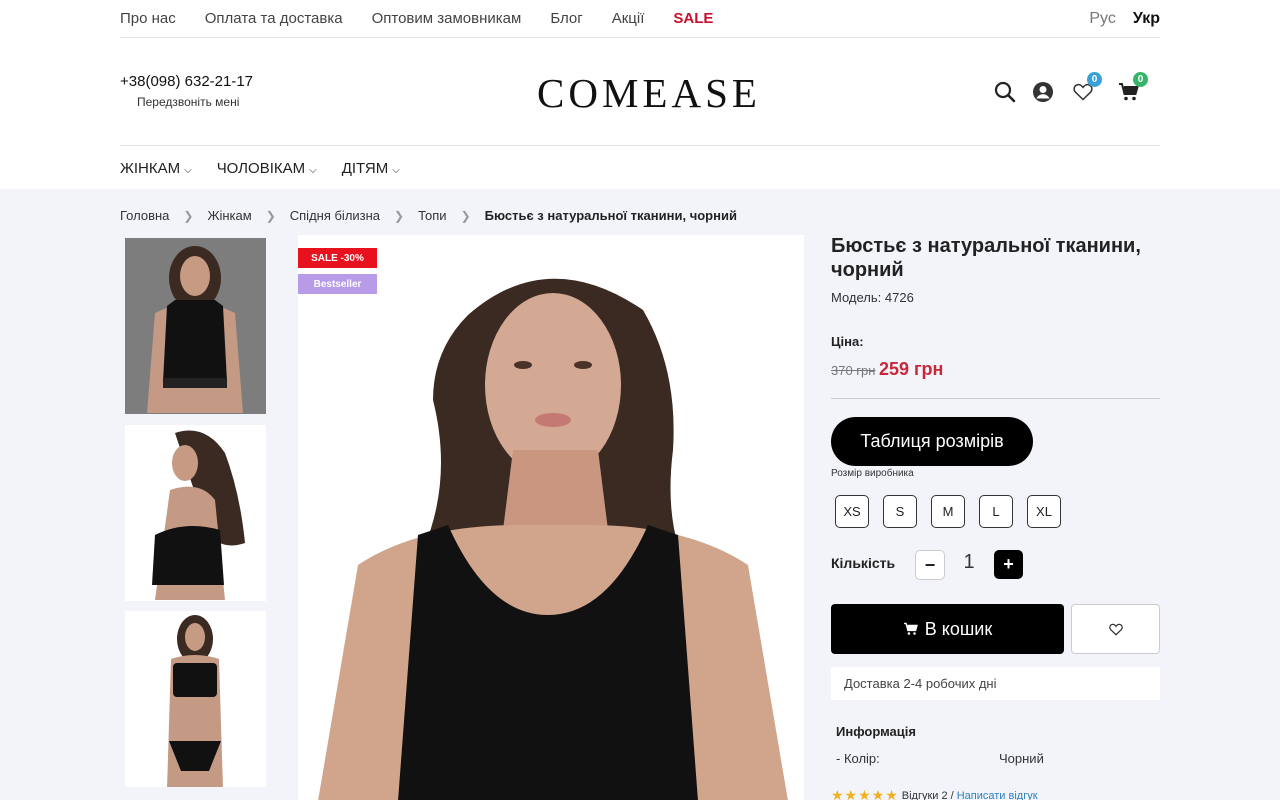 Image resolution: width=1280 pixels, height=800 pixels. Describe the element at coordinates (900, 511) in the screenshot. I see `size-option-s: S` at that location.